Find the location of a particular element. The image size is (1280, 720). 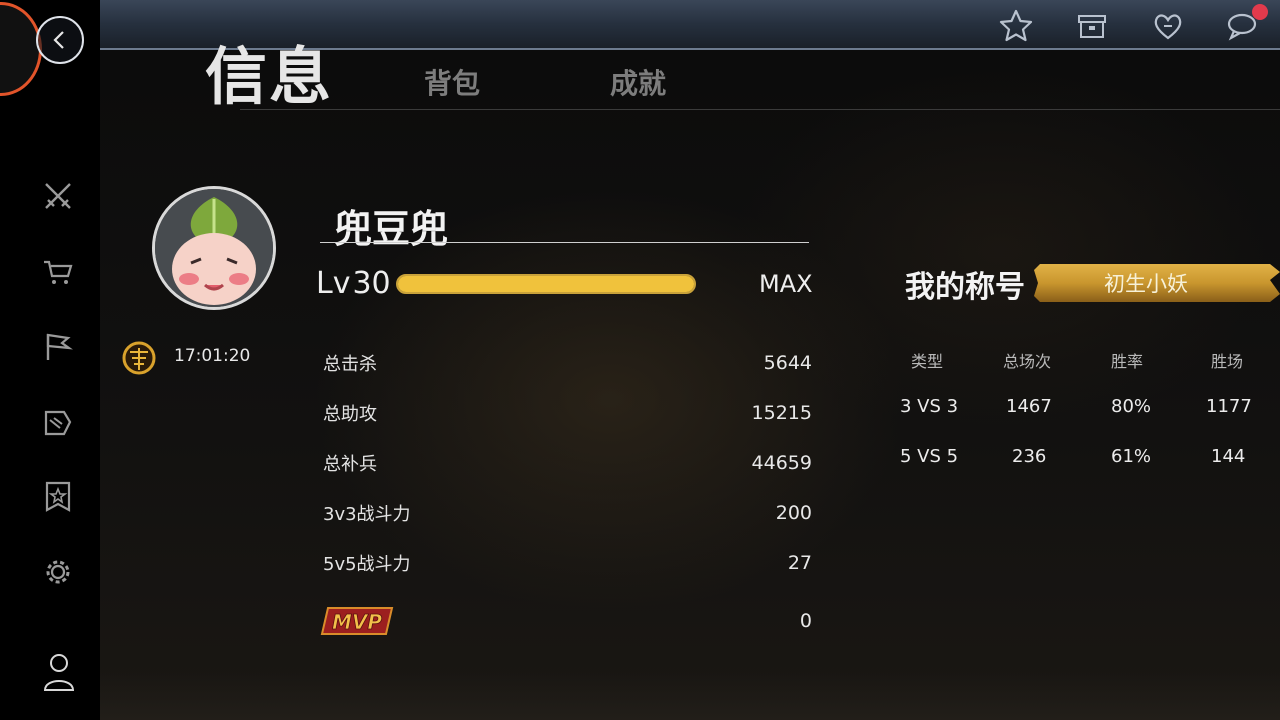

stat-value-3v3-power: 200 is located at coordinates (793, 513).